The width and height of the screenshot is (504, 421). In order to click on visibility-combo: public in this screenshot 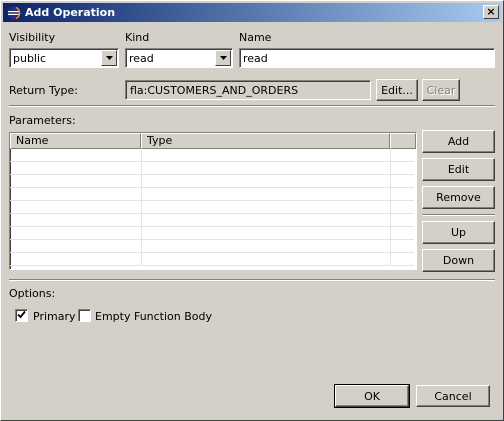, I will do `click(64, 58)`.